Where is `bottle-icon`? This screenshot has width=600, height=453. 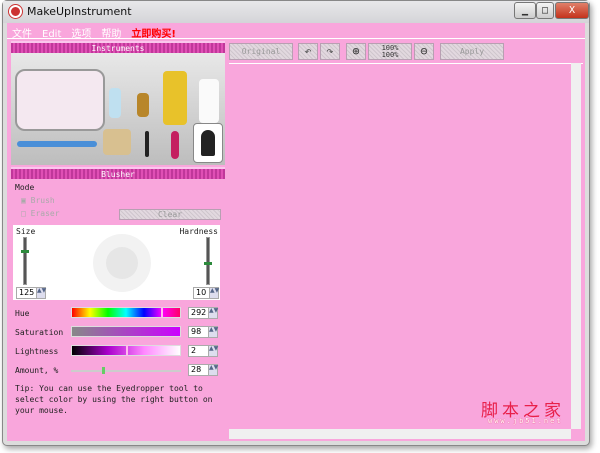 bottle-icon is located at coordinates (143, 105).